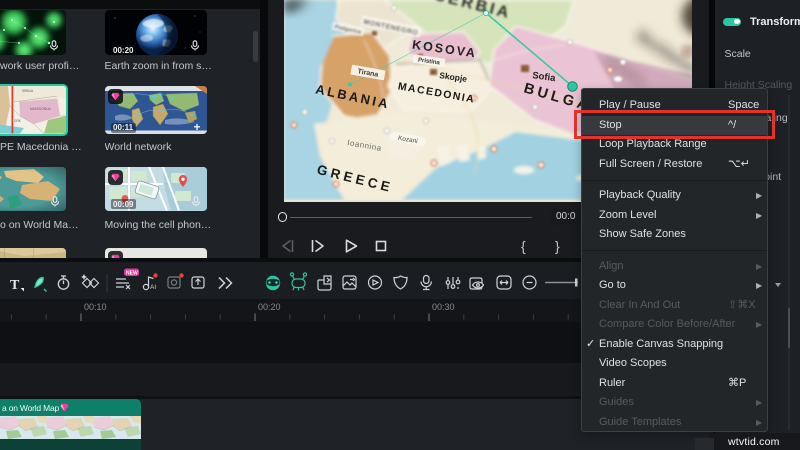 The image size is (800, 450). I want to click on svg-text: AI, so click(153, 287).